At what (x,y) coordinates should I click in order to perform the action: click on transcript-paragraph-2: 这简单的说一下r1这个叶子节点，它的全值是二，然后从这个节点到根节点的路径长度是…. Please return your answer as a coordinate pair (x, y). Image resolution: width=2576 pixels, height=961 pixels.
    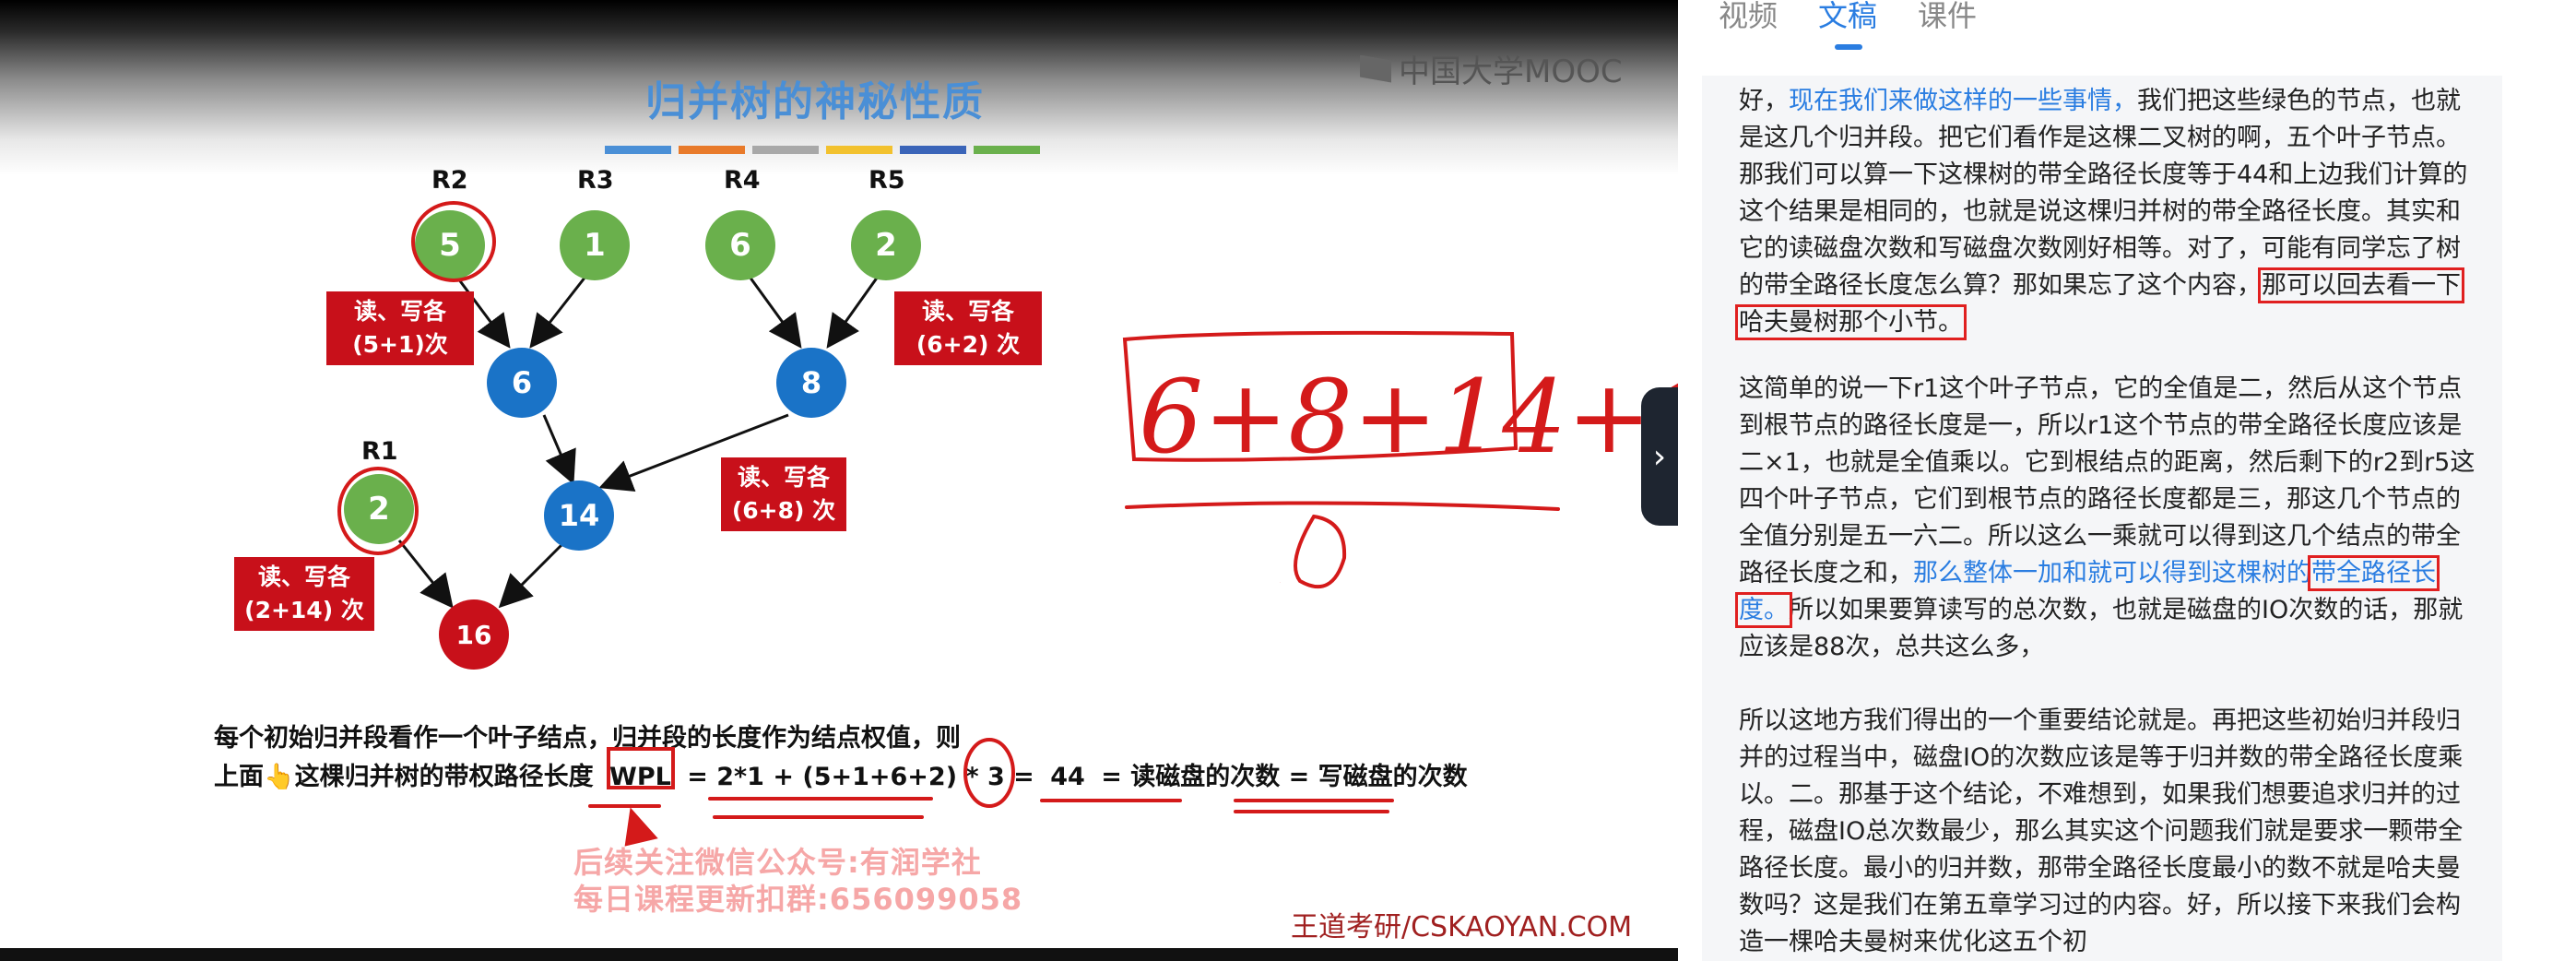
    Looking at the image, I should click on (2105, 518).